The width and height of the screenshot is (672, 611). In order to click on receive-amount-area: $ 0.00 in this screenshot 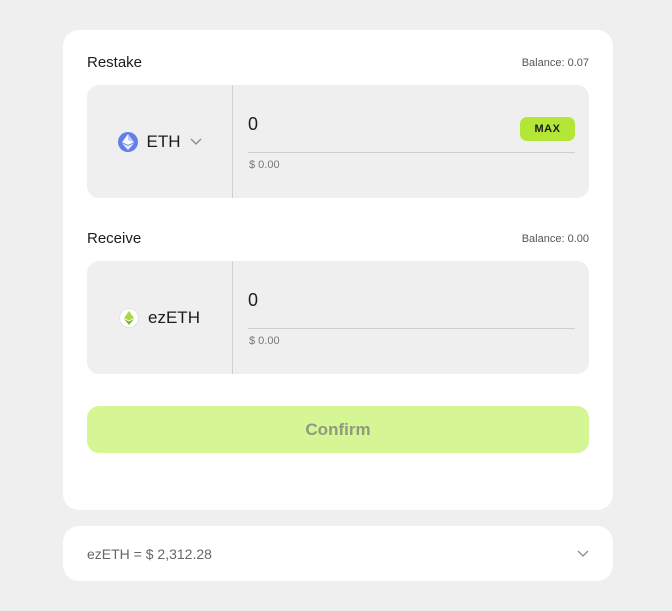, I will do `click(411, 317)`.